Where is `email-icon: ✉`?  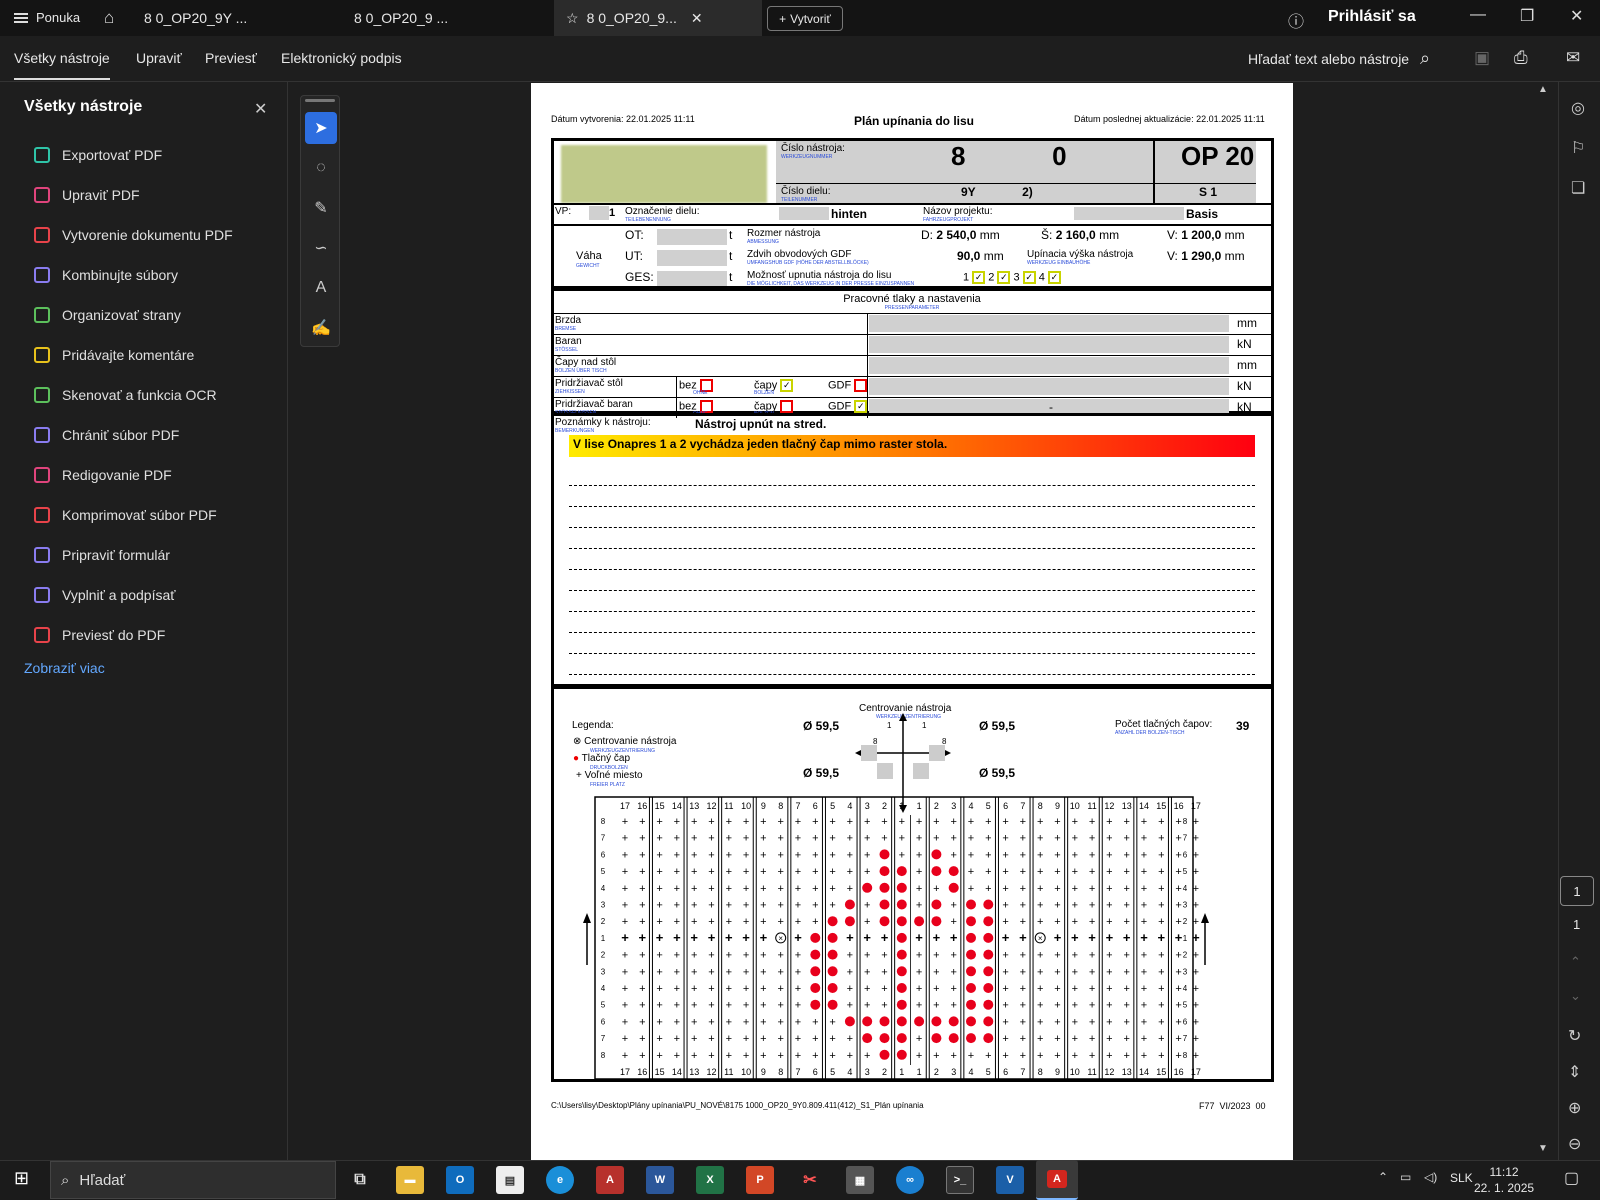 email-icon: ✉ is located at coordinates (1573, 58).